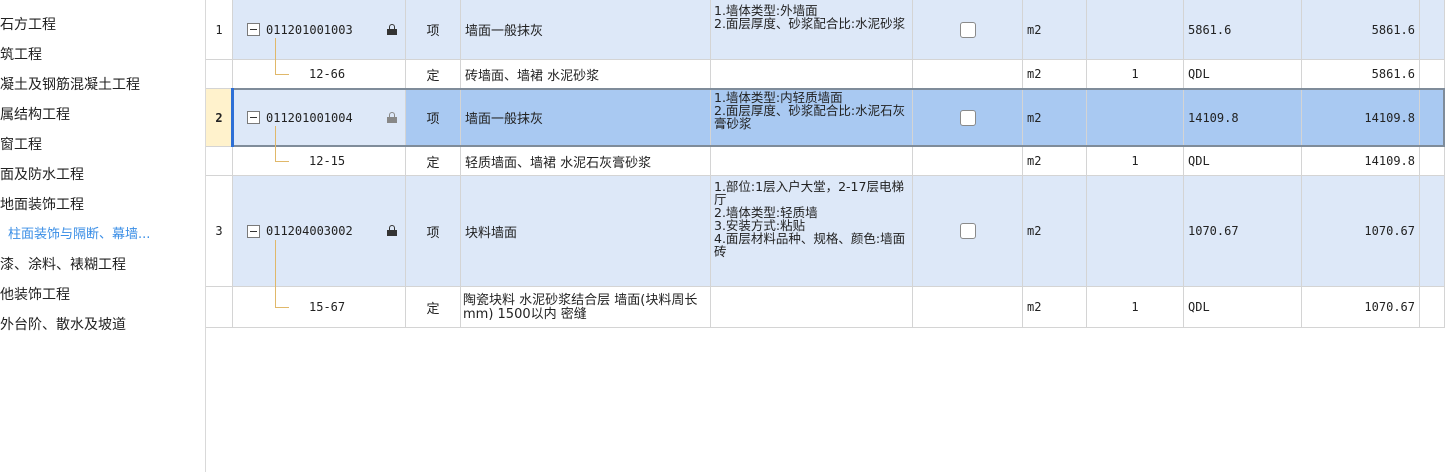 The image size is (1445, 472). Describe the element at coordinates (1243, 231) in the screenshot. I see `expr-cell: 1070.67` at that location.